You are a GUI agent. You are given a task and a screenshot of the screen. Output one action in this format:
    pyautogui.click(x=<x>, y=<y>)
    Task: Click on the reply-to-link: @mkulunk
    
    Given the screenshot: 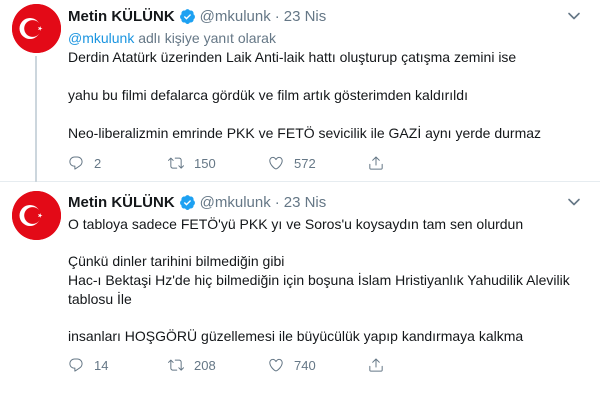 What is the action you would take?
    pyautogui.click(x=101, y=38)
    